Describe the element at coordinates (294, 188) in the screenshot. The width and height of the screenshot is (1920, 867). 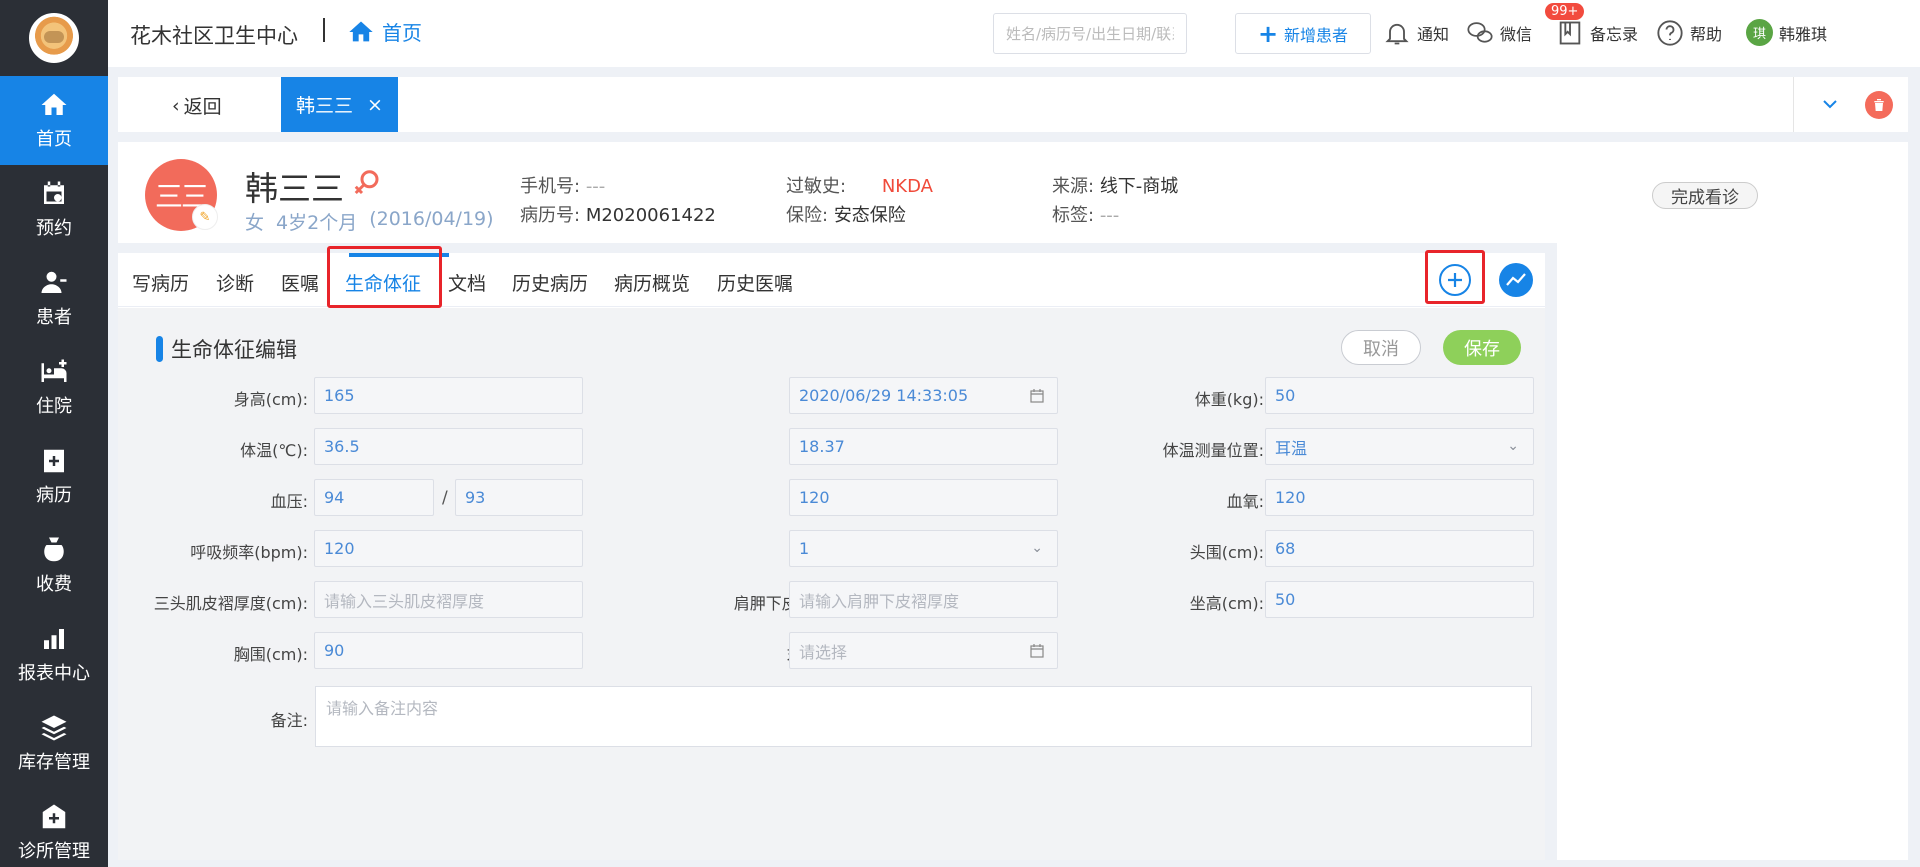
I see `patient-name: 韩三三` at that location.